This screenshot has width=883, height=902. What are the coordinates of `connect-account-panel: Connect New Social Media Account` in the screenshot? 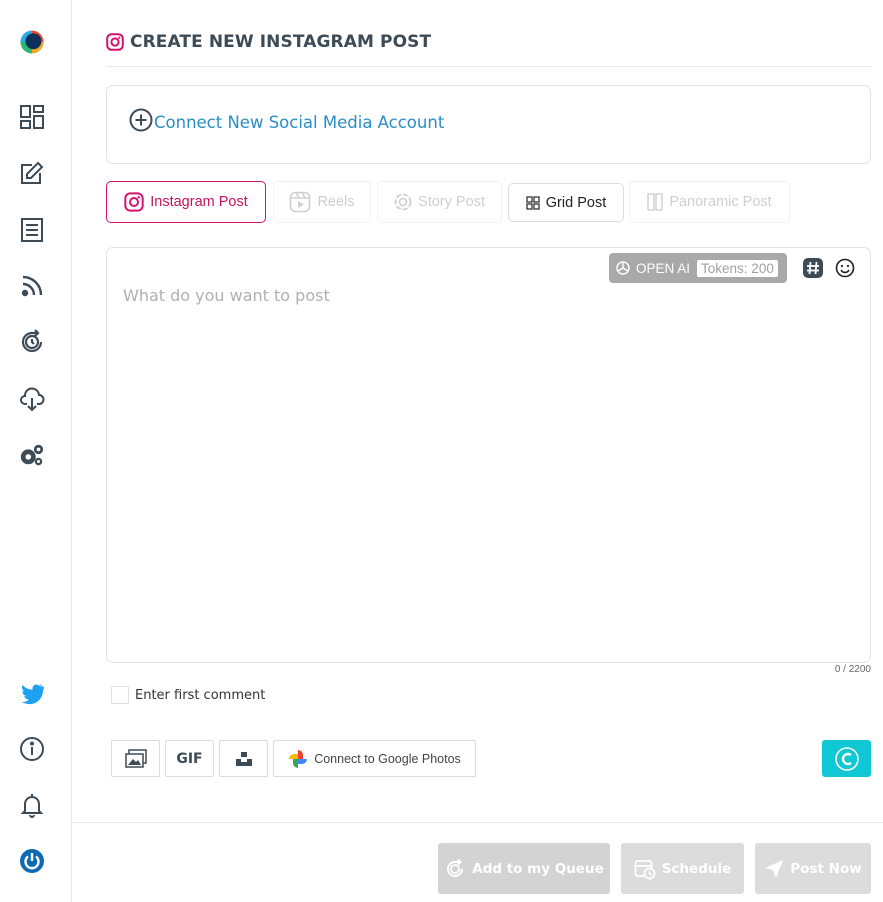 It's located at (488, 124).